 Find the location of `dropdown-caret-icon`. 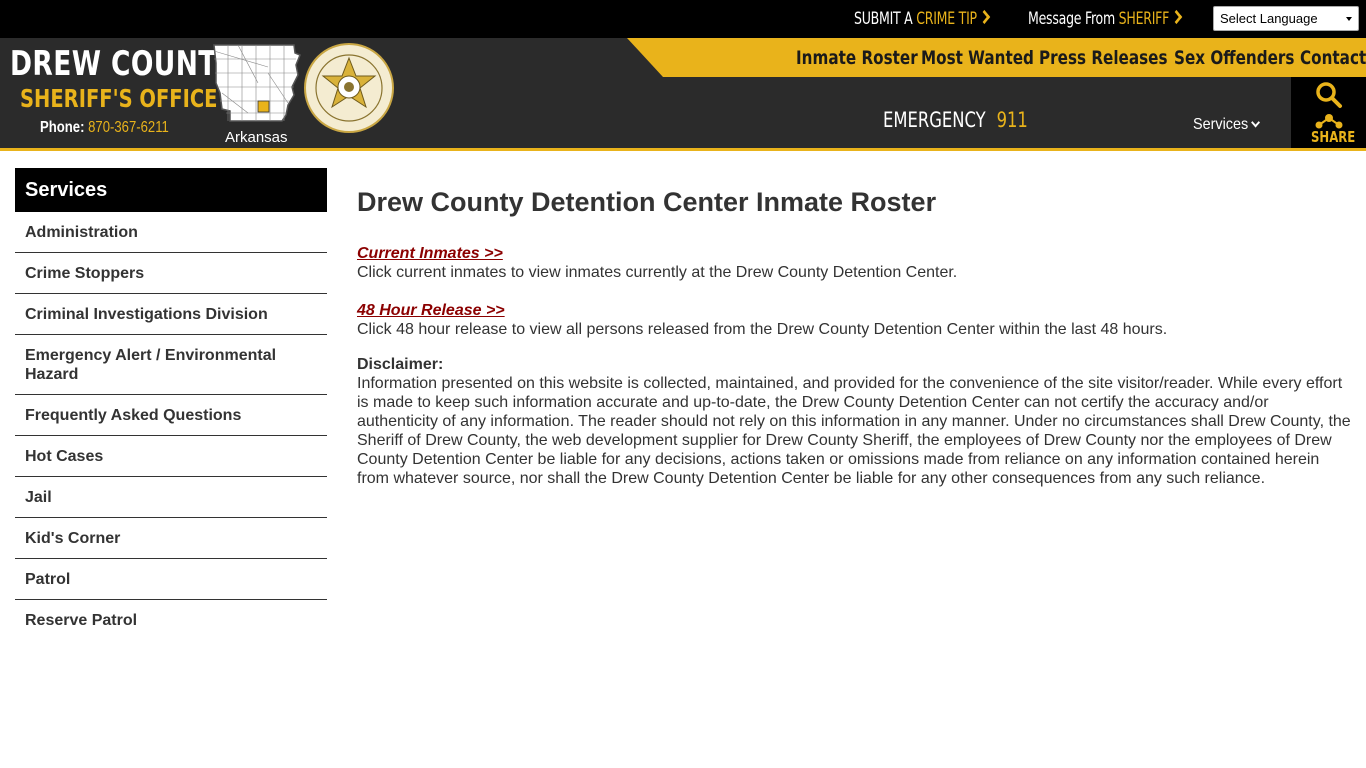

dropdown-caret-icon is located at coordinates (1349, 19).